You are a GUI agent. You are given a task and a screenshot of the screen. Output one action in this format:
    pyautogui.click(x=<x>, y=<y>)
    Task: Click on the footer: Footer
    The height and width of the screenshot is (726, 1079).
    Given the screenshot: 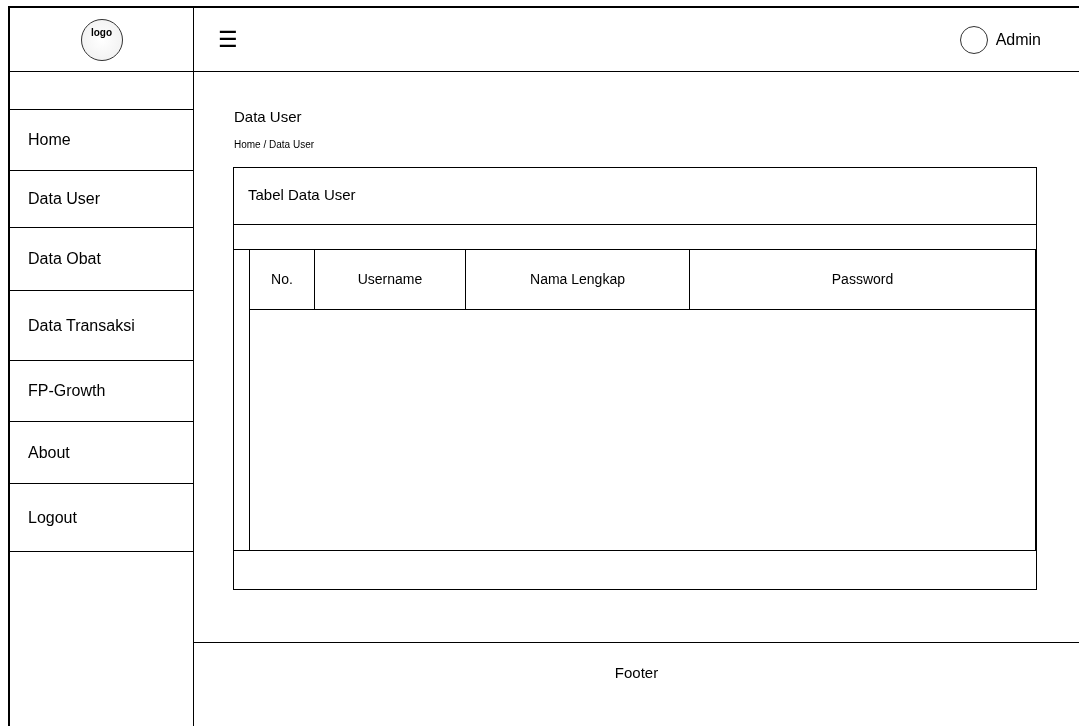 What is the action you would take?
    pyautogui.click(x=636, y=673)
    